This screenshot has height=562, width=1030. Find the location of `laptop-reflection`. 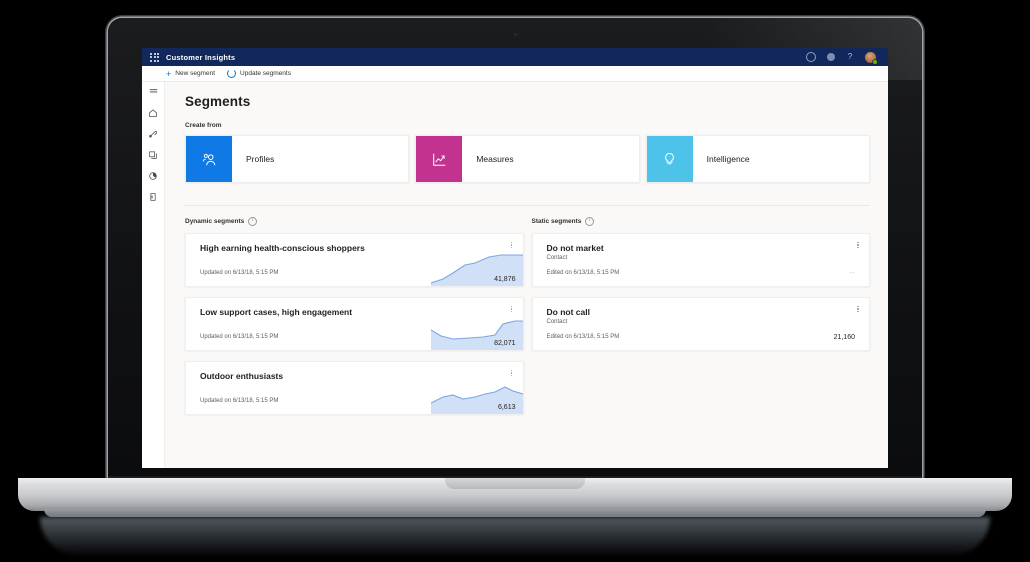

laptop-reflection is located at coordinates (515, 536).